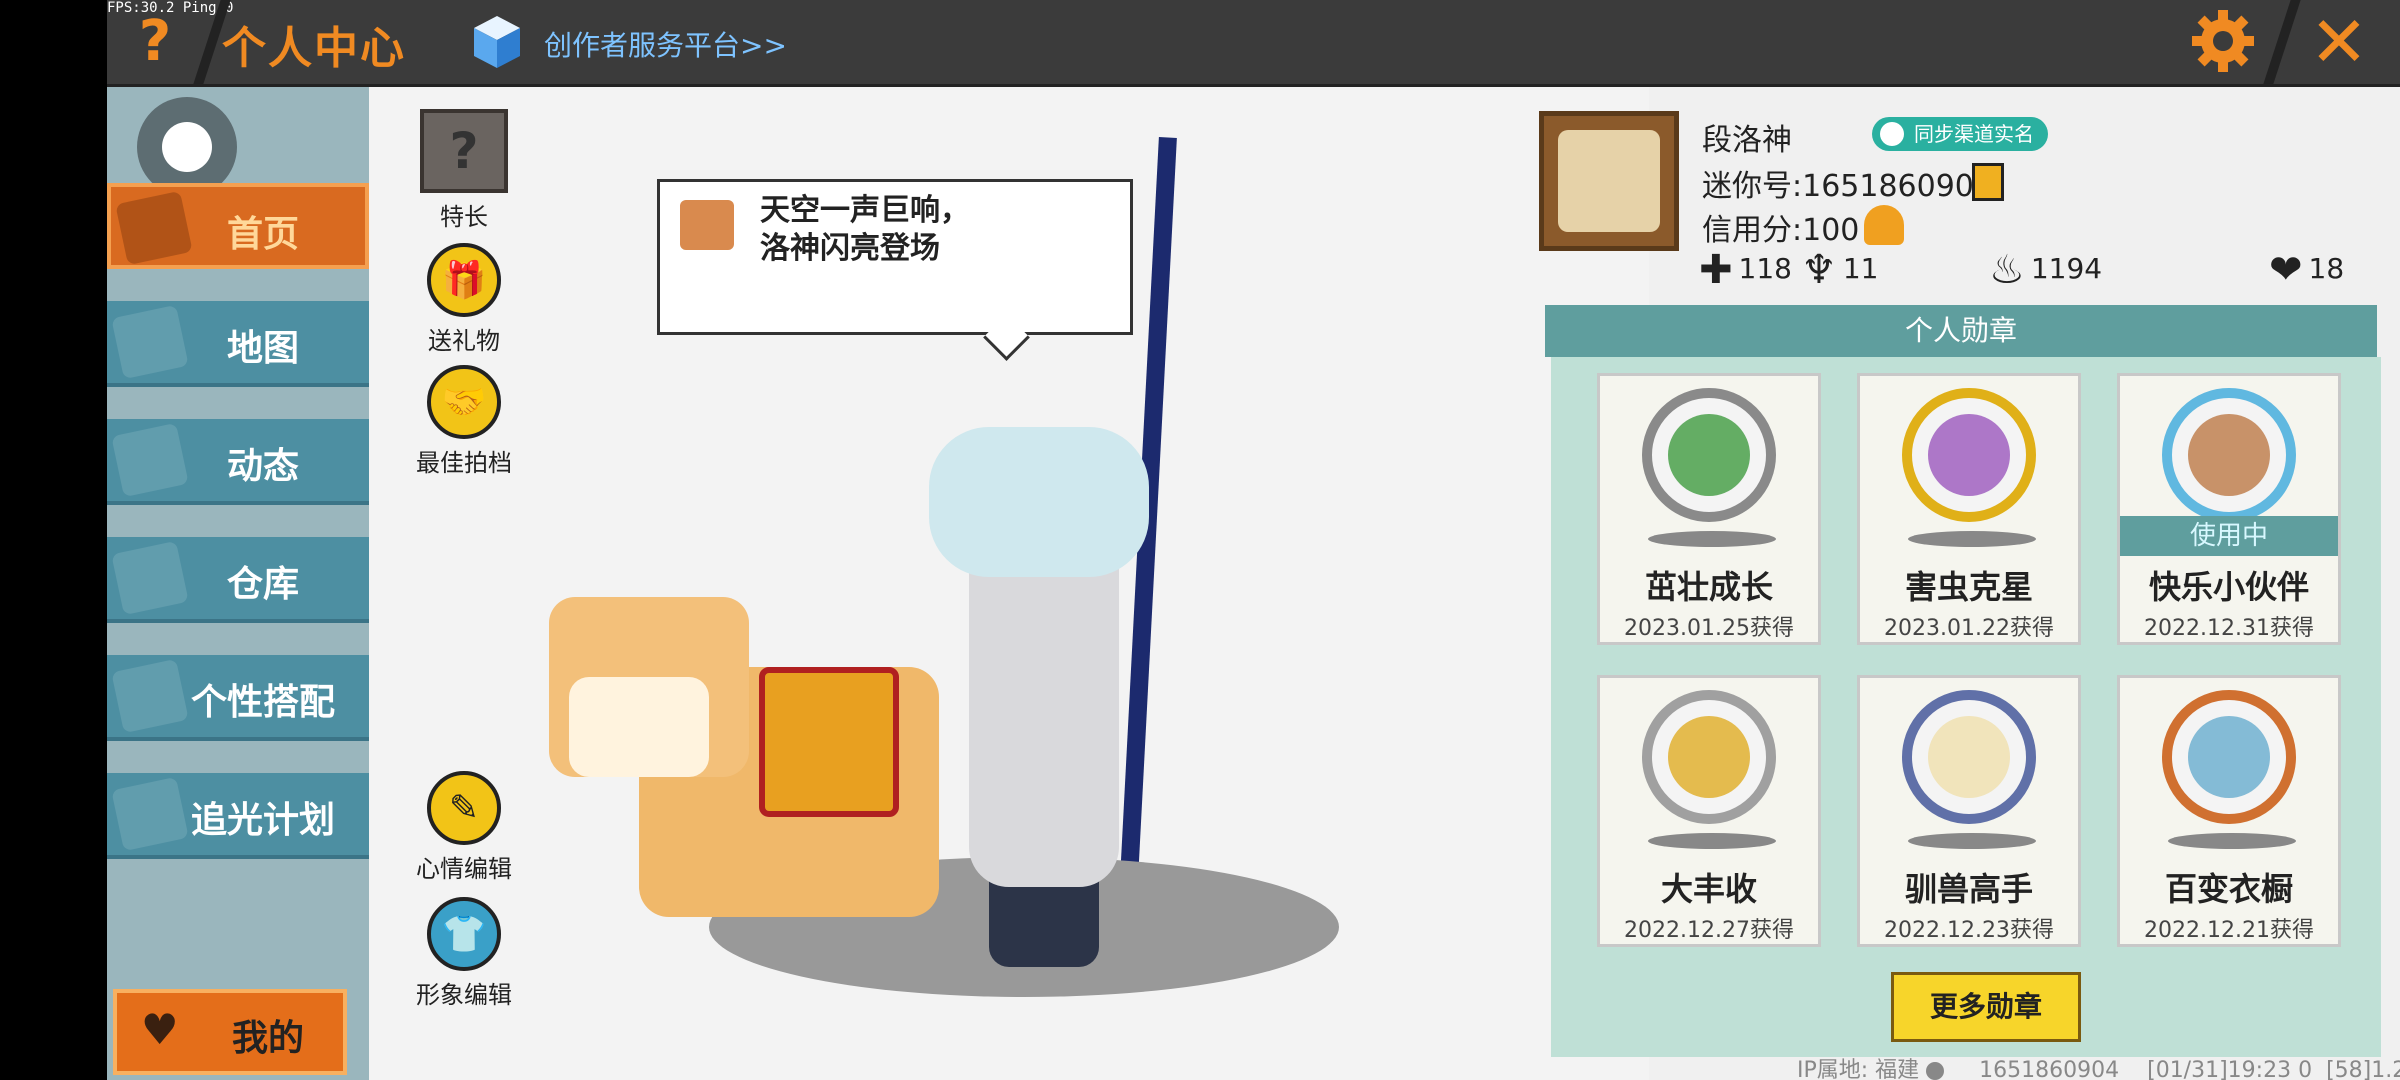 The width and height of the screenshot is (2400, 1080). Describe the element at coordinates (2228, 889) in the screenshot. I see `medal-name: 百变衣橱` at that location.